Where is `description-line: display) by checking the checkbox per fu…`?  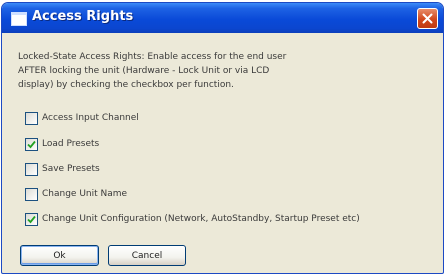 description-line: display) by checking the checkbox per fu… is located at coordinates (126, 85).